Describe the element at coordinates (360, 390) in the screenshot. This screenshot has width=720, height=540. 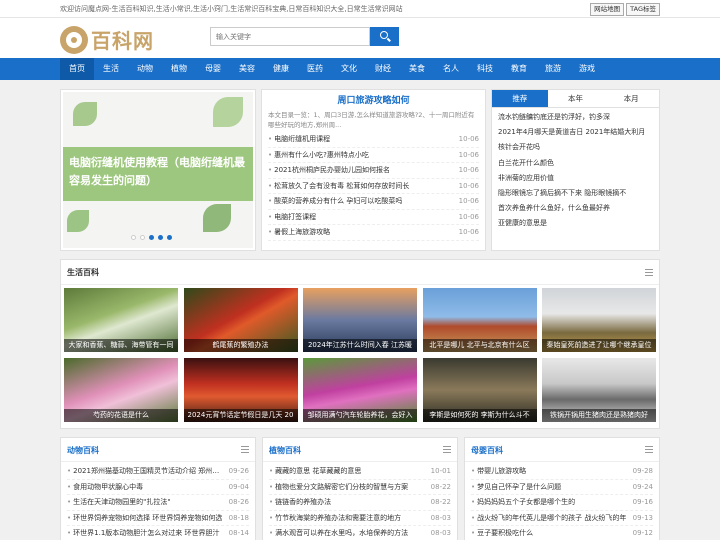
I see `image-tile: 邹硕用满勺汽车轮胎养花，会好入` at that location.